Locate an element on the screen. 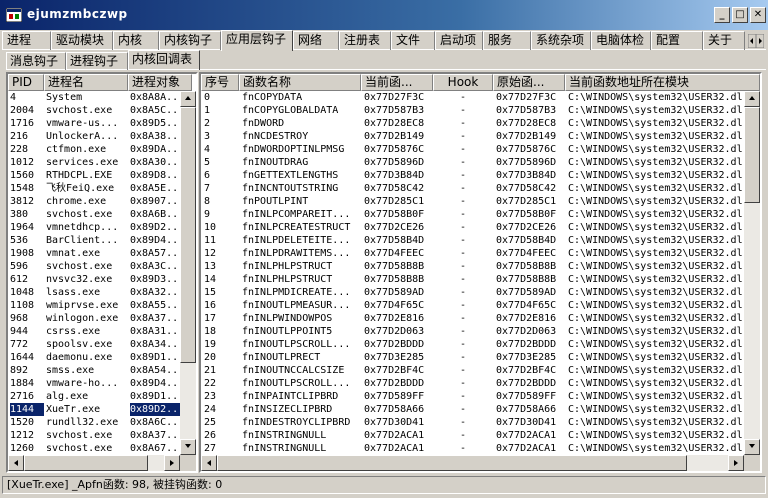 This screenshot has width=768, height=498. tab-kernel-hooks: 内核钩子 is located at coordinates (190, 40).